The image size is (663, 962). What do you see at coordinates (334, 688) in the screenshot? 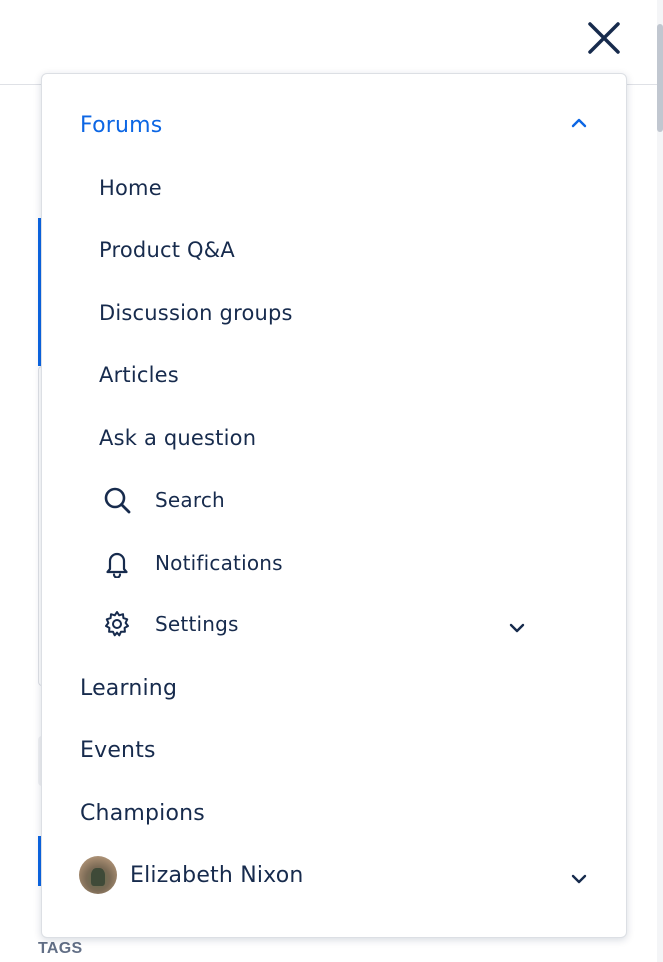
I see `menu-item-learning: Learning` at bounding box center [334, 688].